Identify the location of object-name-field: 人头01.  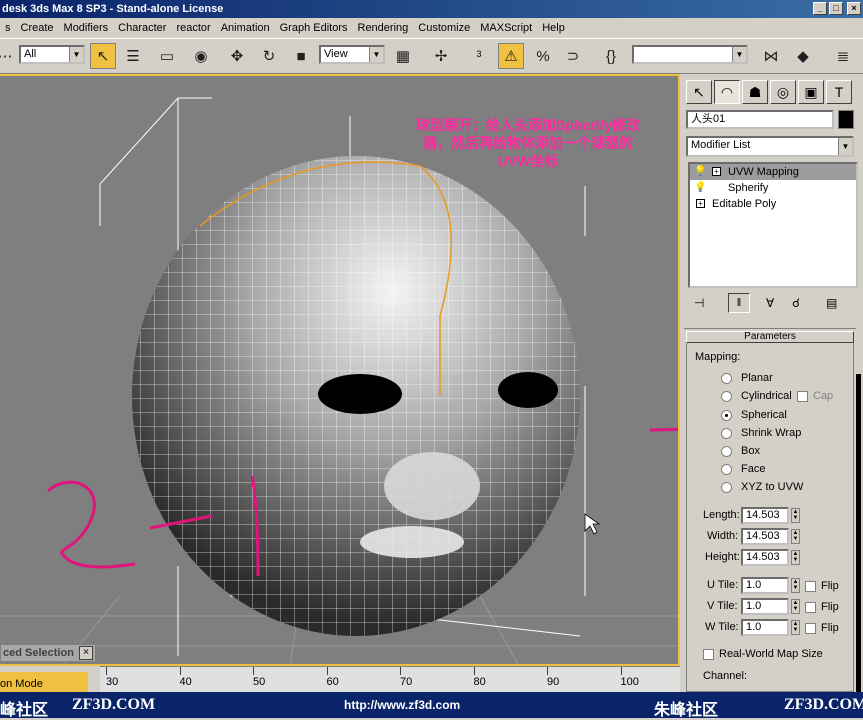
(760, 119).